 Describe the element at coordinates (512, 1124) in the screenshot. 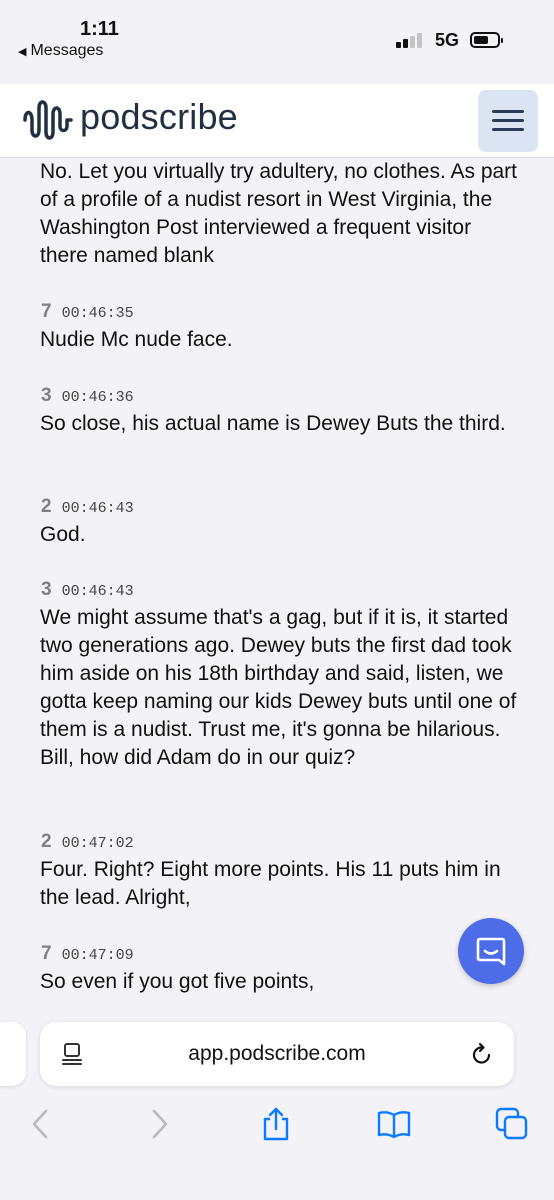

I see `tabs-icon` at that location.